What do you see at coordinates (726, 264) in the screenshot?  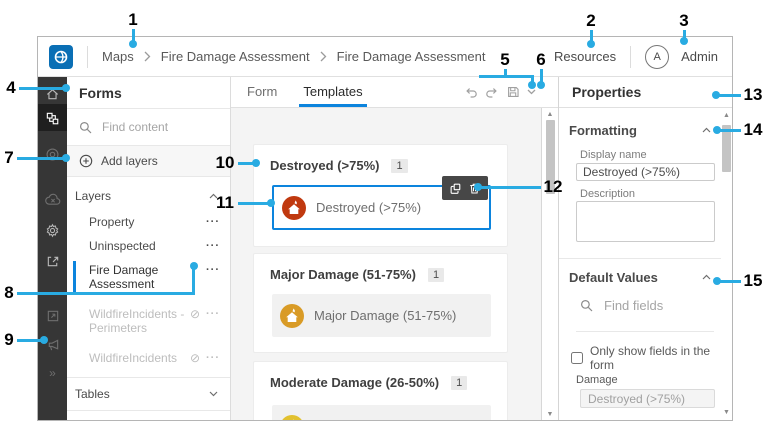 I see `properties-scrollbar: ▲ ▼` at bounding box center [726, 264].